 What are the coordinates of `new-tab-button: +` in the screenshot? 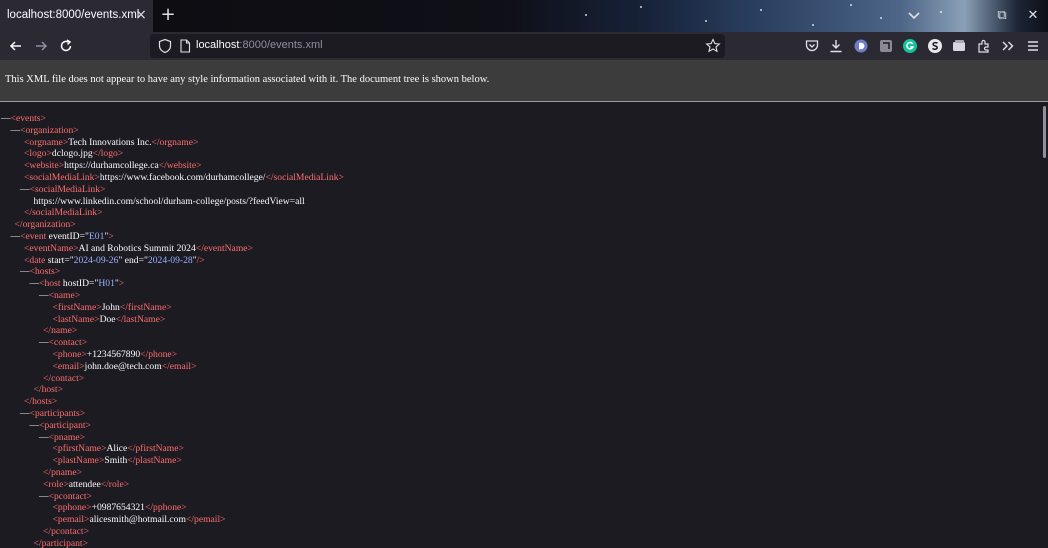 It's located at (168, 15).